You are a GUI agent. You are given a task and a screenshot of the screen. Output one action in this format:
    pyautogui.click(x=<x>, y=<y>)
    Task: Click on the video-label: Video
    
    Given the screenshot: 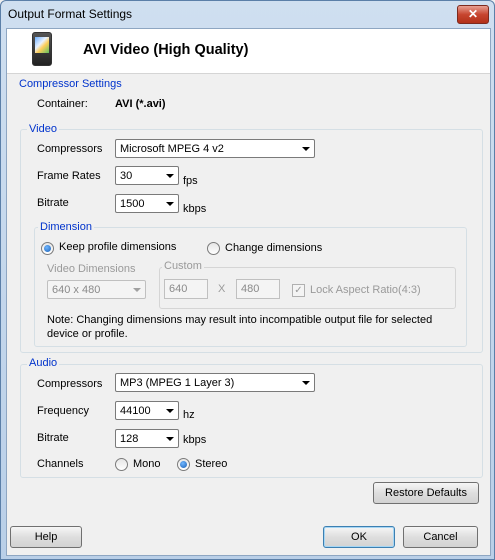 What is the action you would take?
    pyautogui.click(x=43, y=129)
    